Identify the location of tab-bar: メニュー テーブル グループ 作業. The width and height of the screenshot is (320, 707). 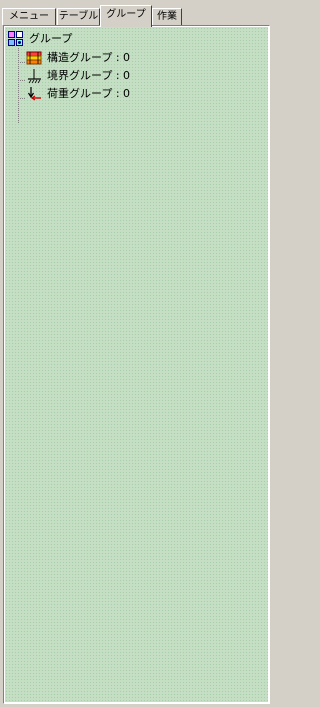
(136, 13).